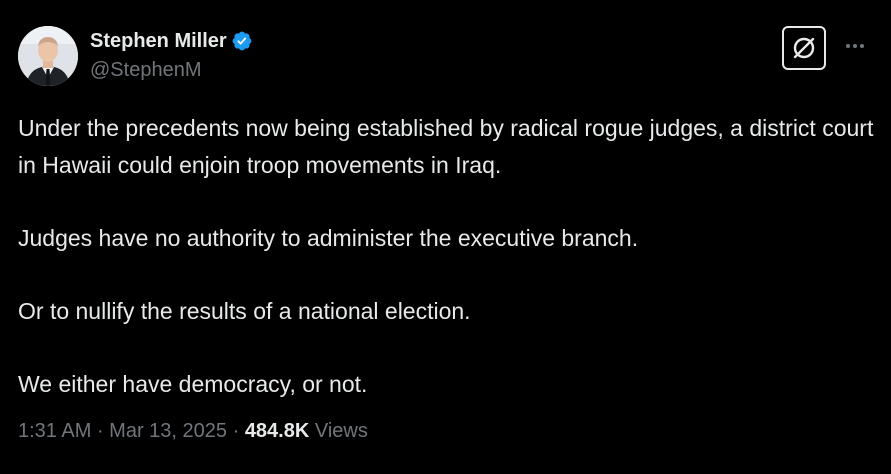 The width and height of the screenshot is (891, 474). I want to click on tweet-time: 1:31 AM, so click(54, 431).